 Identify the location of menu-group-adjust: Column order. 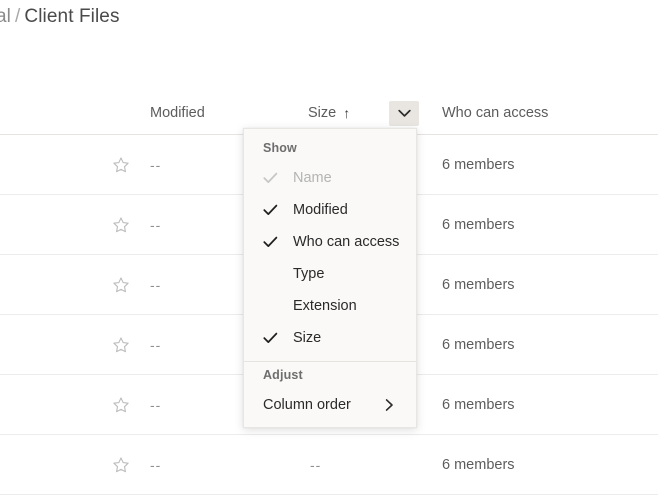
(330, 405).